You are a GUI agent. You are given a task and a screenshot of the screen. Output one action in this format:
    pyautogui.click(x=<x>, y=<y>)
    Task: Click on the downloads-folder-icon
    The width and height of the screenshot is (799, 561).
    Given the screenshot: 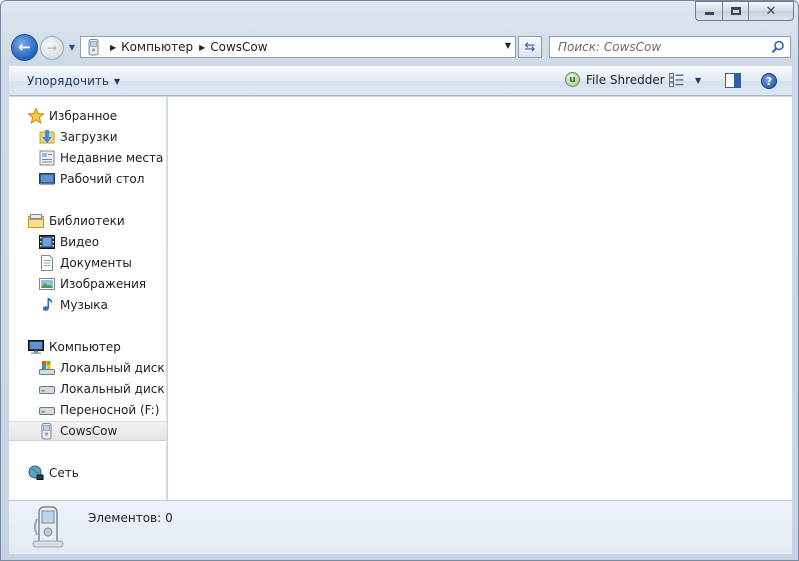 What is the action you would take?
    pyautogui.click(x=47, y=137)
    